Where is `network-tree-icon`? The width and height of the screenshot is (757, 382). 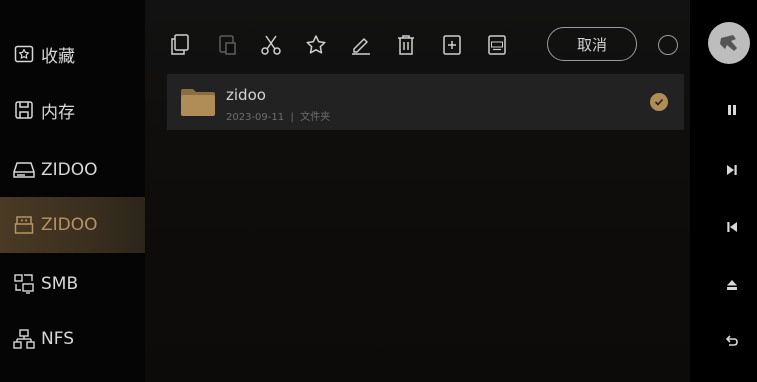 network-tree-icon is located at coordinates (24, 339).